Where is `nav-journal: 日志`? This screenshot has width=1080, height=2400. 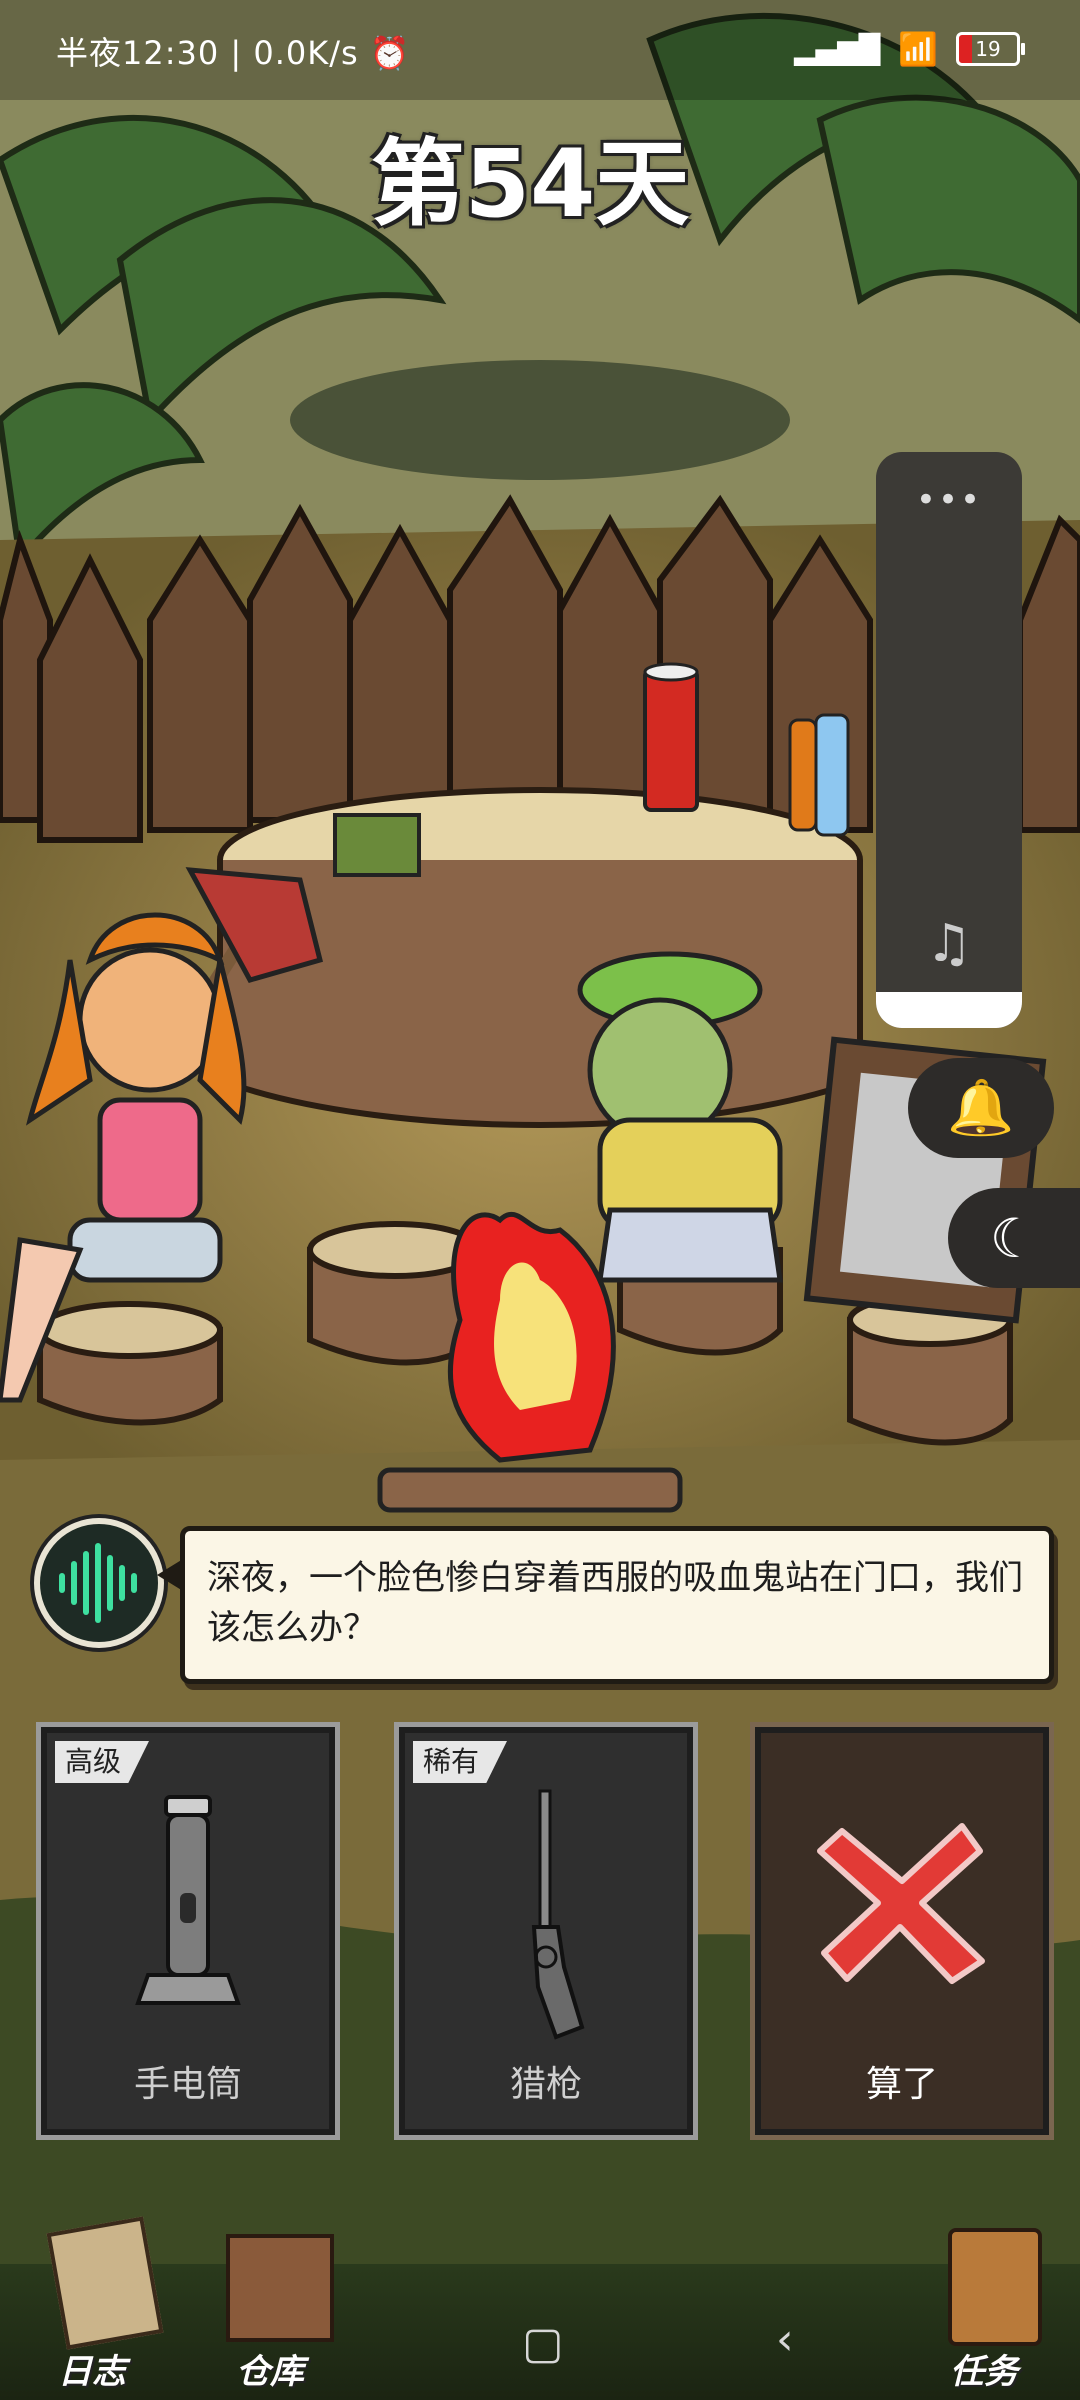 nav-journal: 日志 is located at coordinates (92, 2368).